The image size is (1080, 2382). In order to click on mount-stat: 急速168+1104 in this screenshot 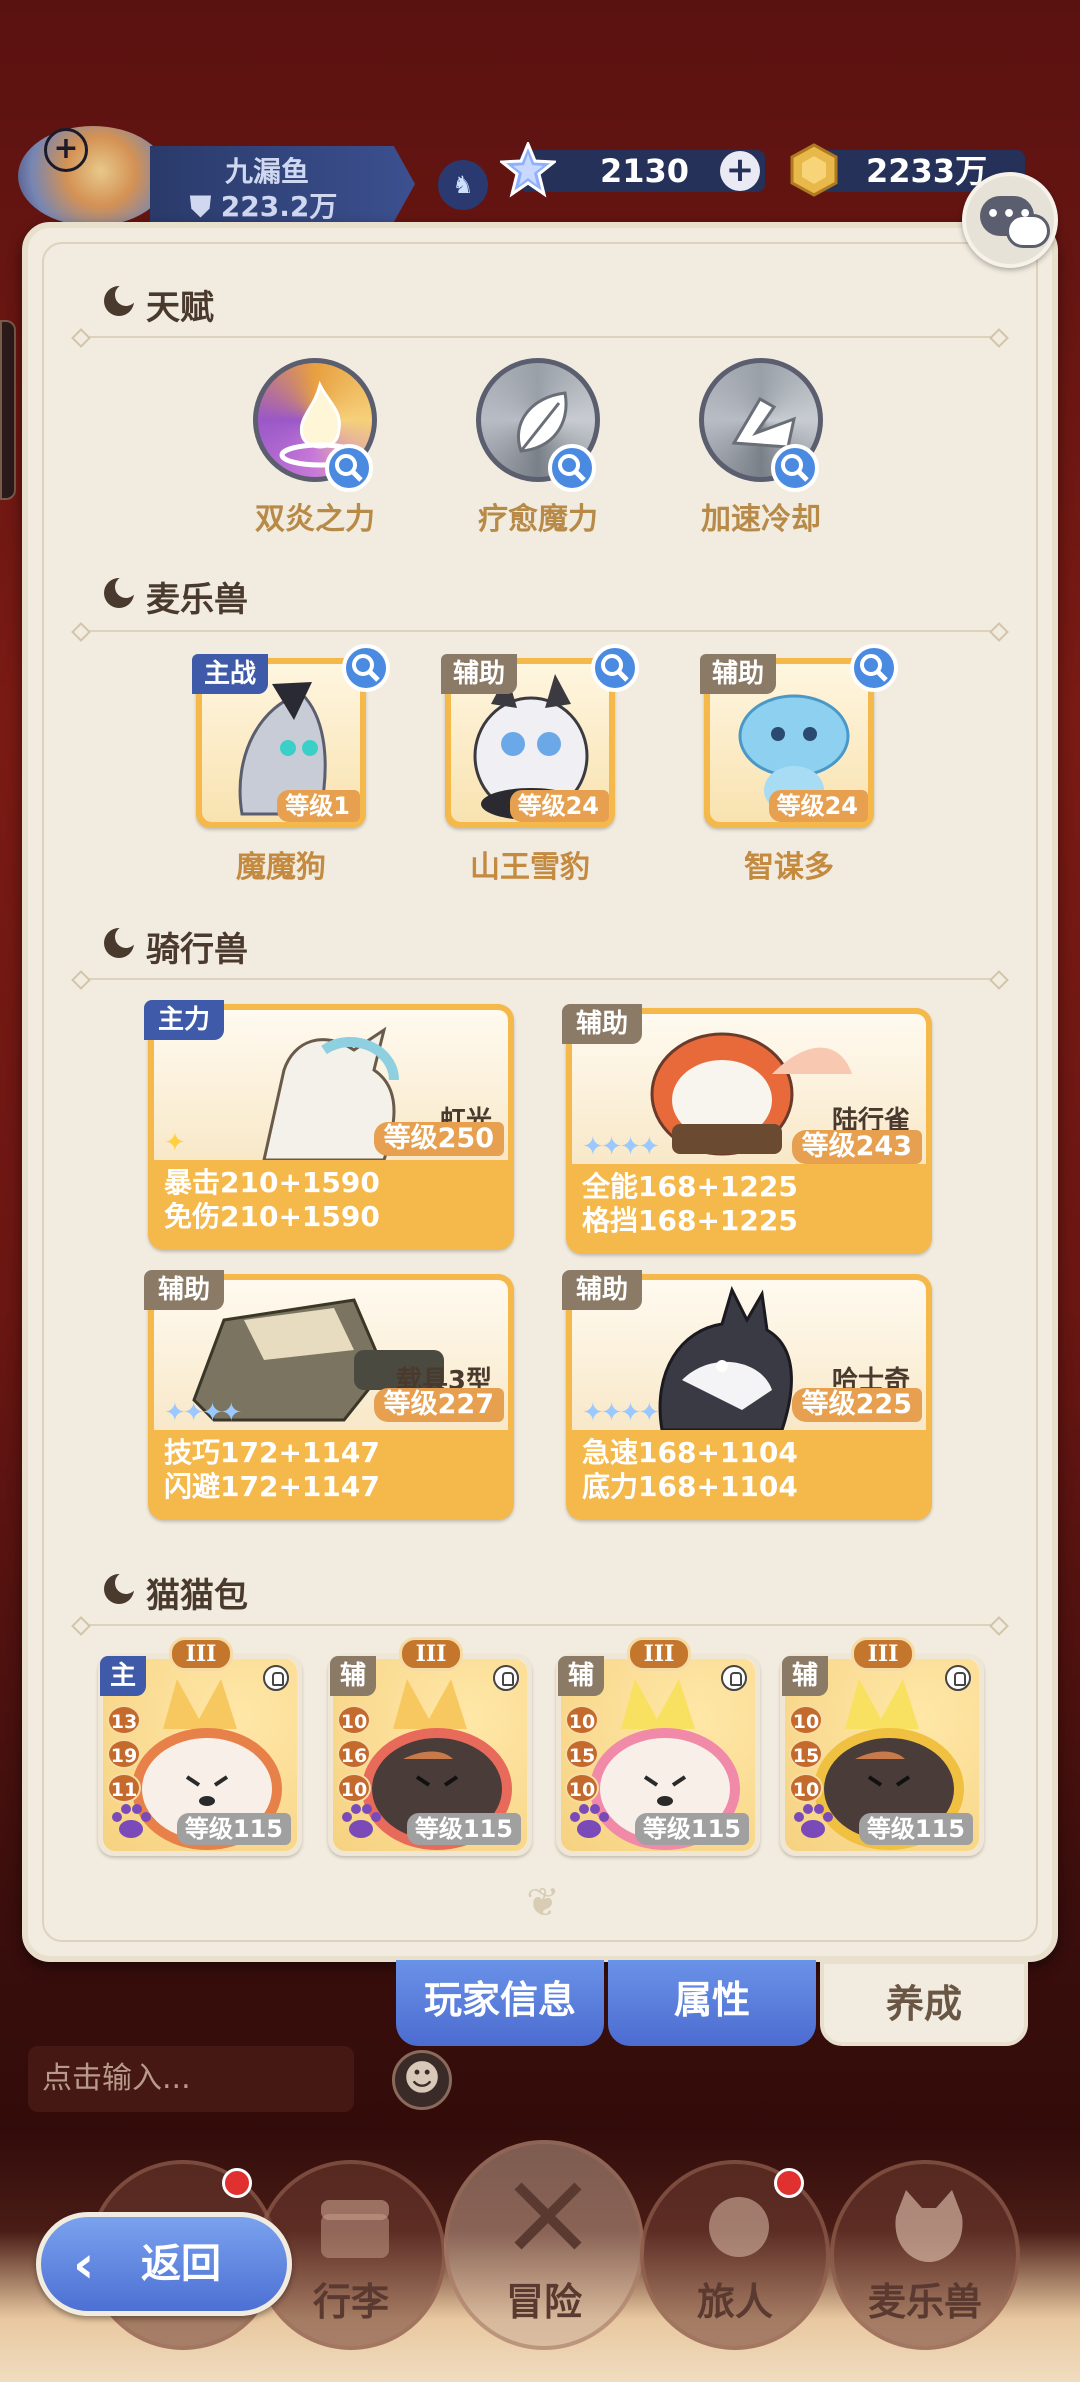, I will do `click(690, 1452)`.